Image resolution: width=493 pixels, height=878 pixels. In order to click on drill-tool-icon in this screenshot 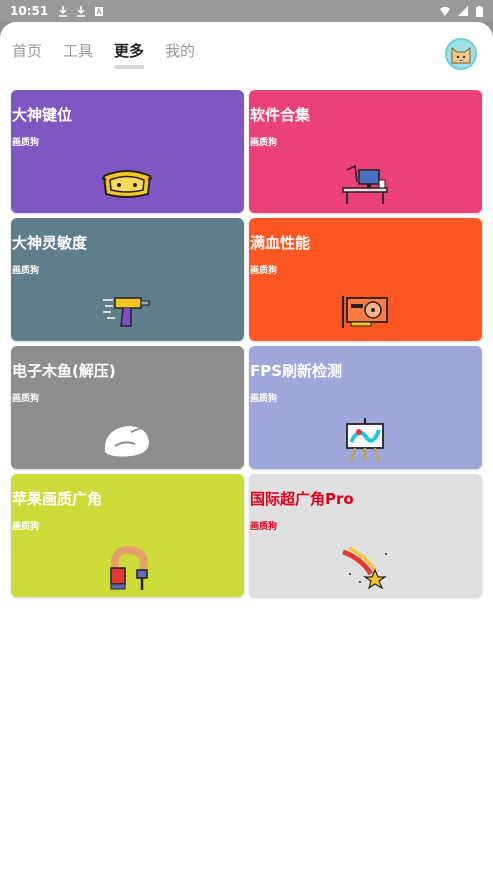, I will do `click(126, 312)`.